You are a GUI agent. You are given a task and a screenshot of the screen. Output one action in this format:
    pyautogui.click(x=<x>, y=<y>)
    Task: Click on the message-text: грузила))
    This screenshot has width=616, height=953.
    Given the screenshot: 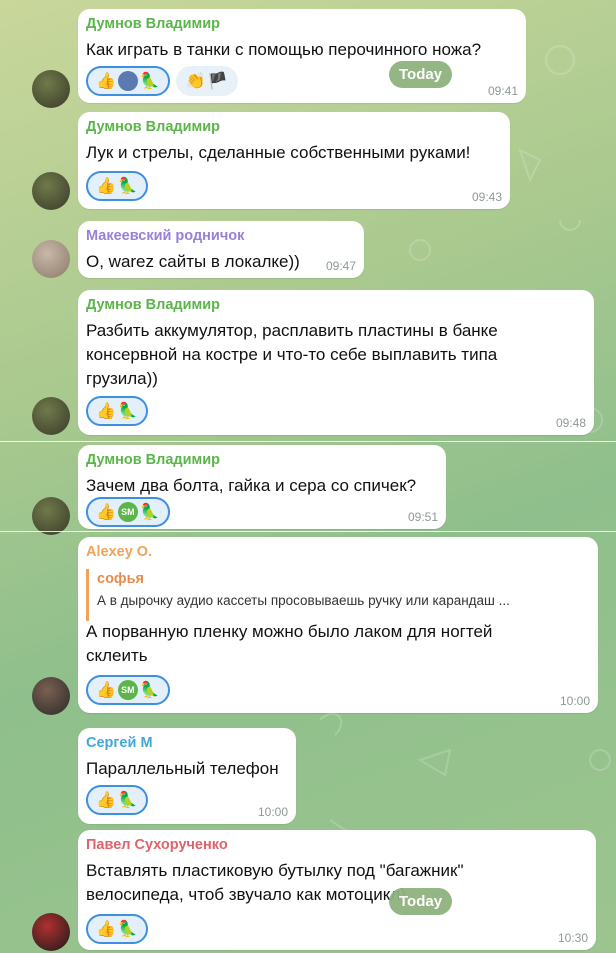 What is the action you would take?
    pyautogui.click(x=122, y=378)
    